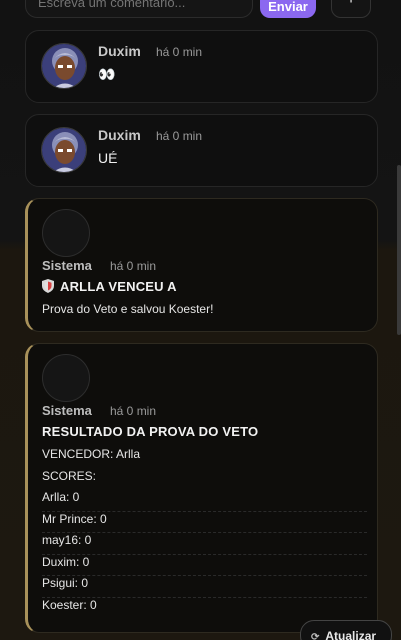 This screenshot has width=401, height=640. What do you see at coordinates (288, 9) in the screenshot?
I see `send-button: Enviar` at bounding box center [288, 9].